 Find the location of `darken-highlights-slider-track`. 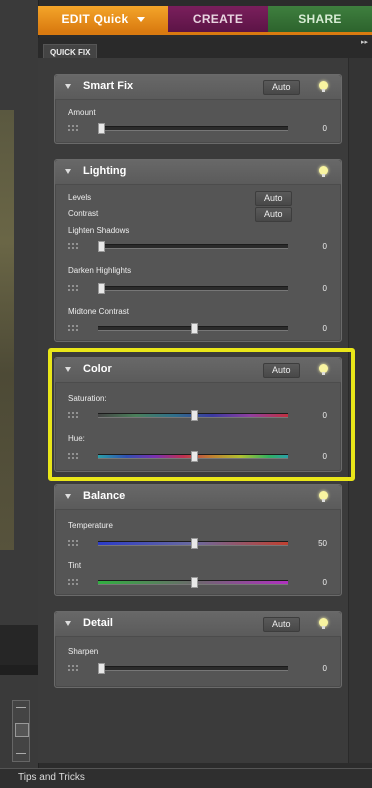

darken-highlights-slider-track is located at coordinates (193, 288).